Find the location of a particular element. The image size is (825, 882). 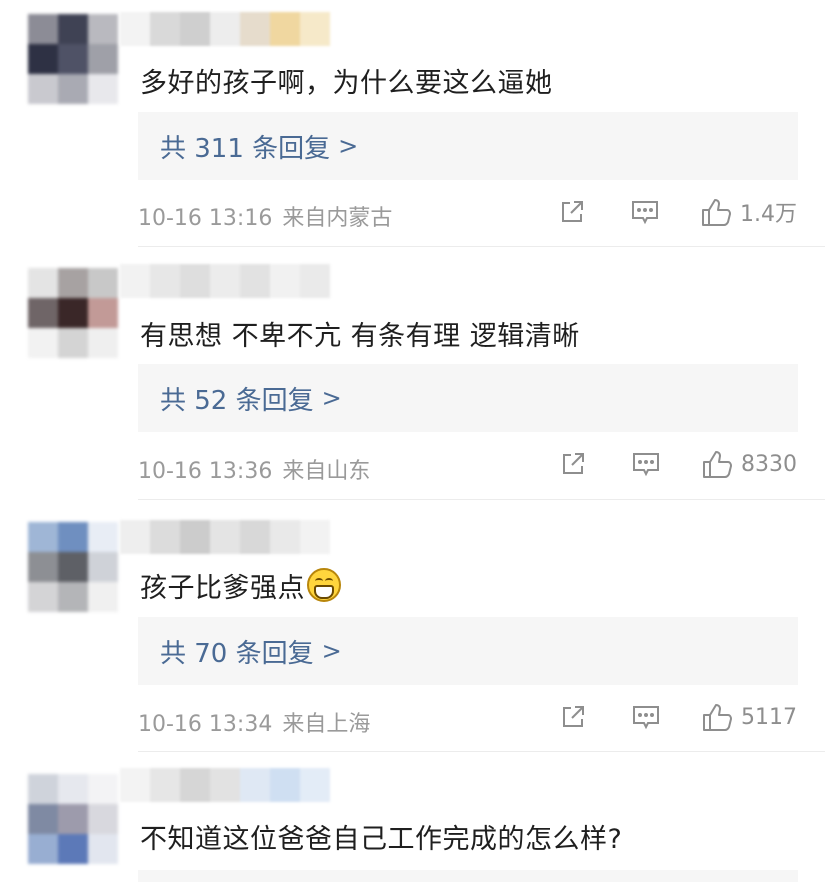

comment-meta: 10-16 13:36 来自山东 is located at coordinates (254, 469).